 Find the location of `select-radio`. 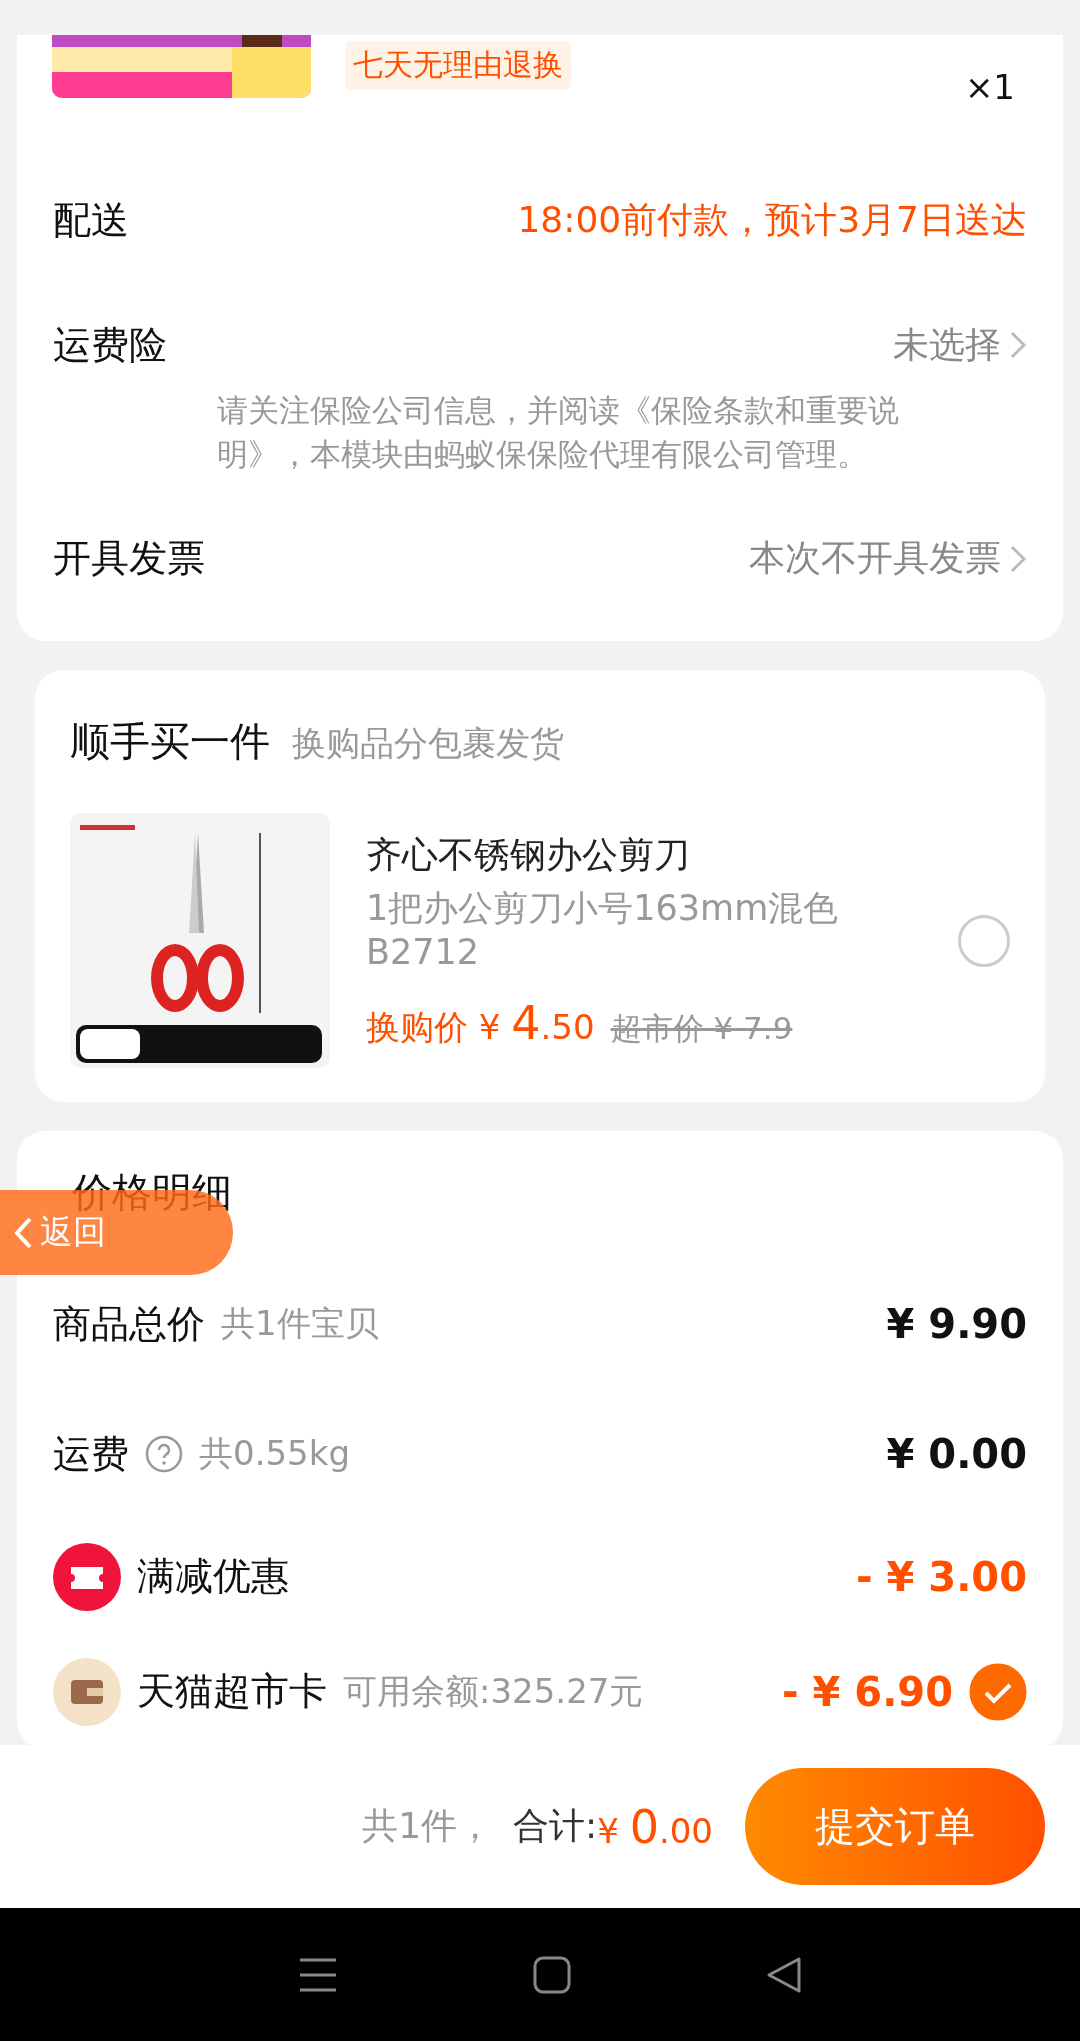

select-radio is located at coordinates (984, 940).